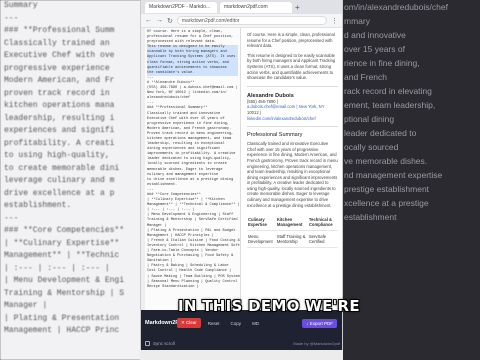  What do you see at coordinates (380, 133) in the screenshot?
I see `bg-right-line: leader dedicated to` at bounding box center [380, 133].